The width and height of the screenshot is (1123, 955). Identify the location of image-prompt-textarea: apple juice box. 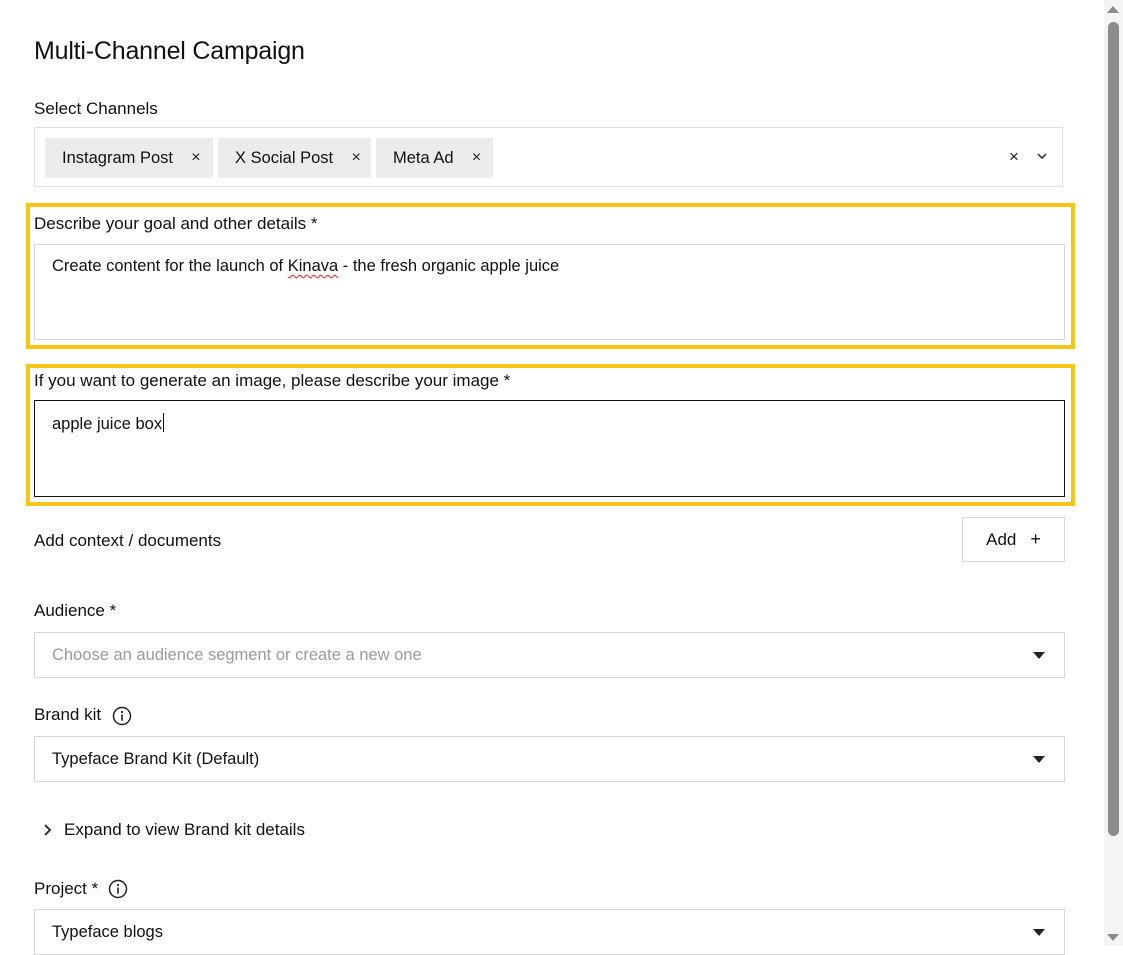
(549, 448).